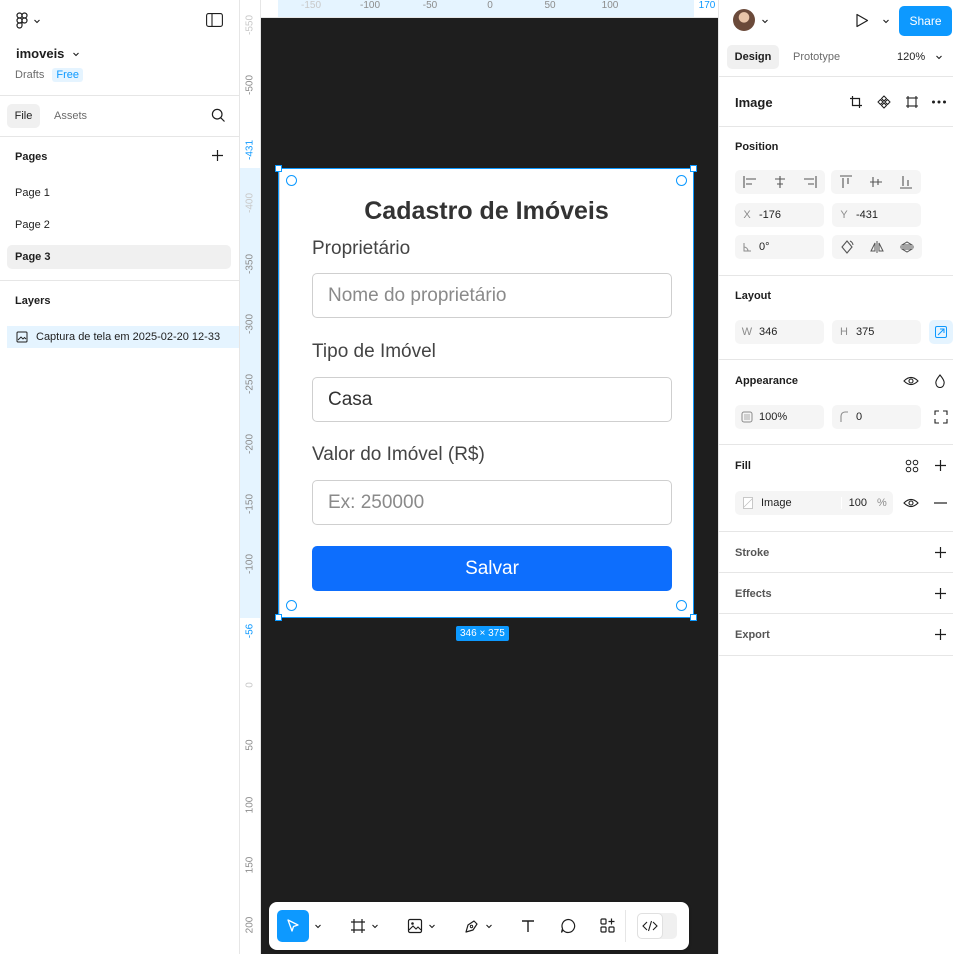  Describe the element at coordinates (847, 247) in the screenshot. I see `rotate-button` at that location.